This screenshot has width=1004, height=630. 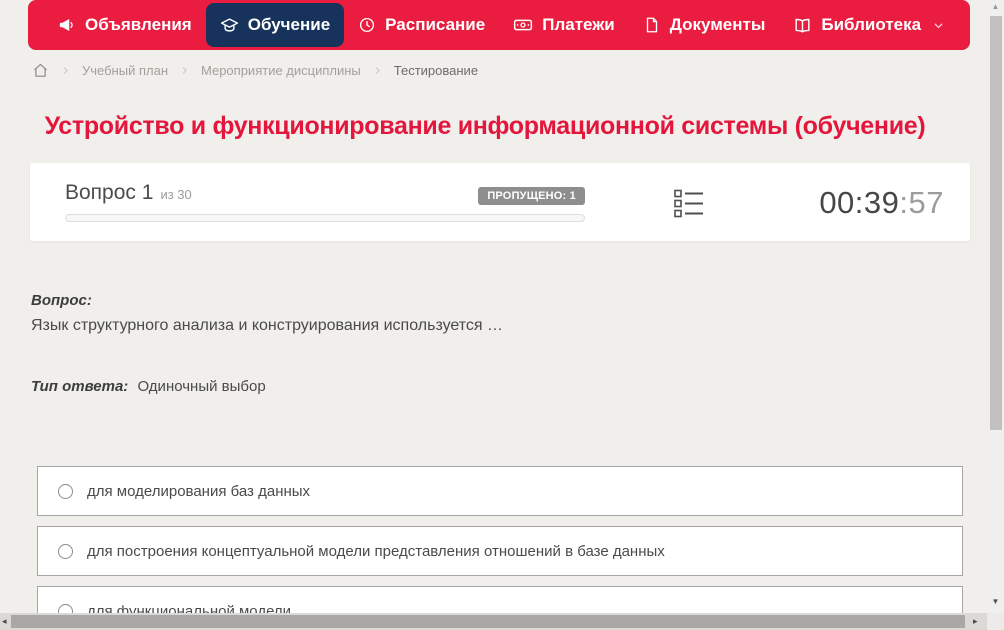 What do you see at coordinates (871, 24) in the screenshot?
I see `nav-item-label: Библиотека` at bounding box center [871, 24].